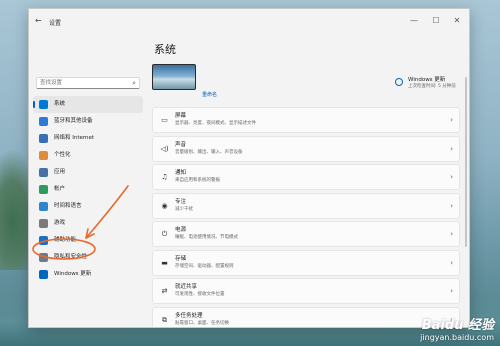 The height and width of the screenshot is (346, 500). Describe the element at coordinates (306, 291) in the screenshot. I see `settings-card: ⇄ 就近共享可发现性、接收文件位置 ›` at that location.